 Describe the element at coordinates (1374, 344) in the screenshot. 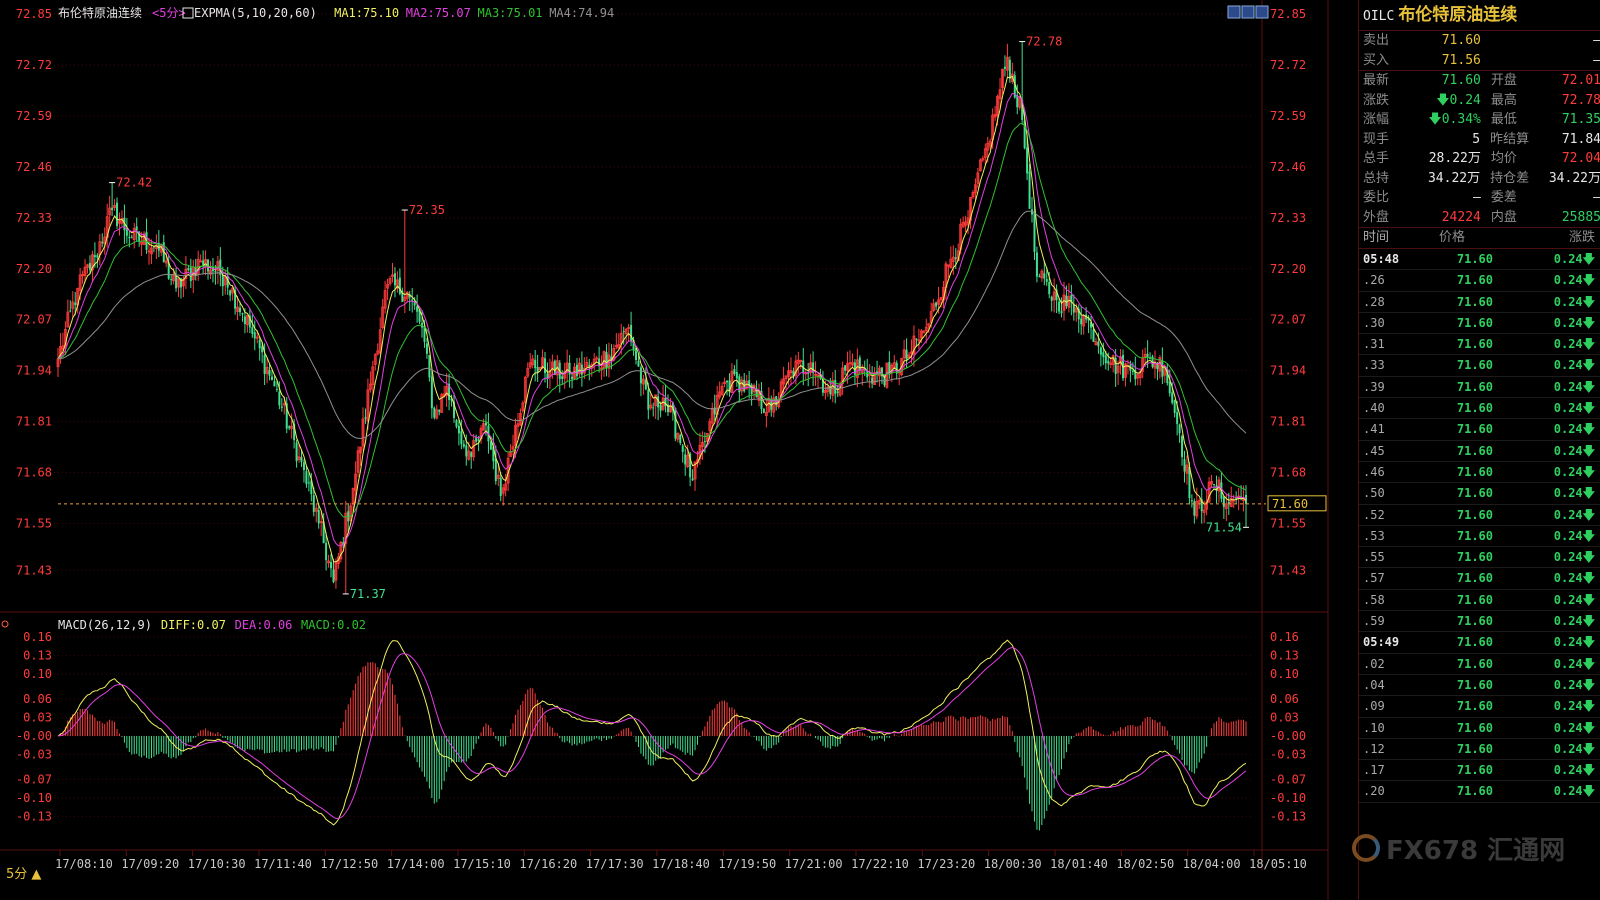

I see `tick-time: .31` at that location.